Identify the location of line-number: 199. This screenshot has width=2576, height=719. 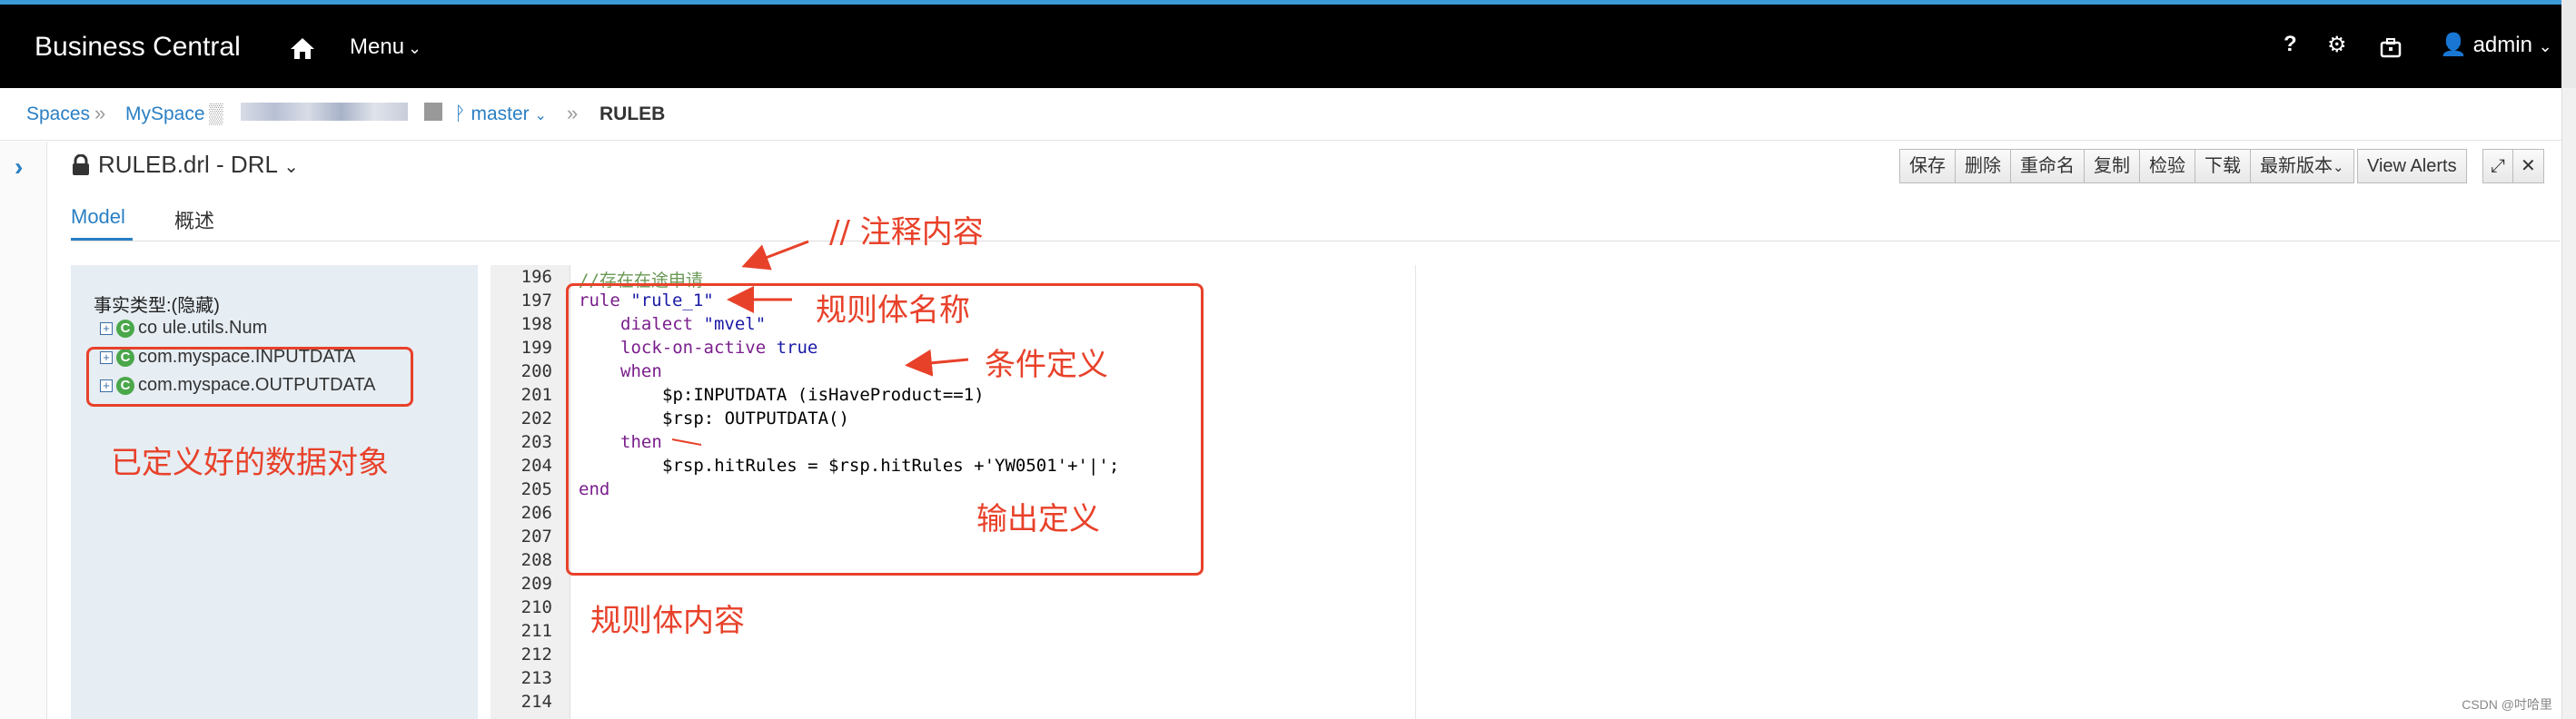
(536, 348).